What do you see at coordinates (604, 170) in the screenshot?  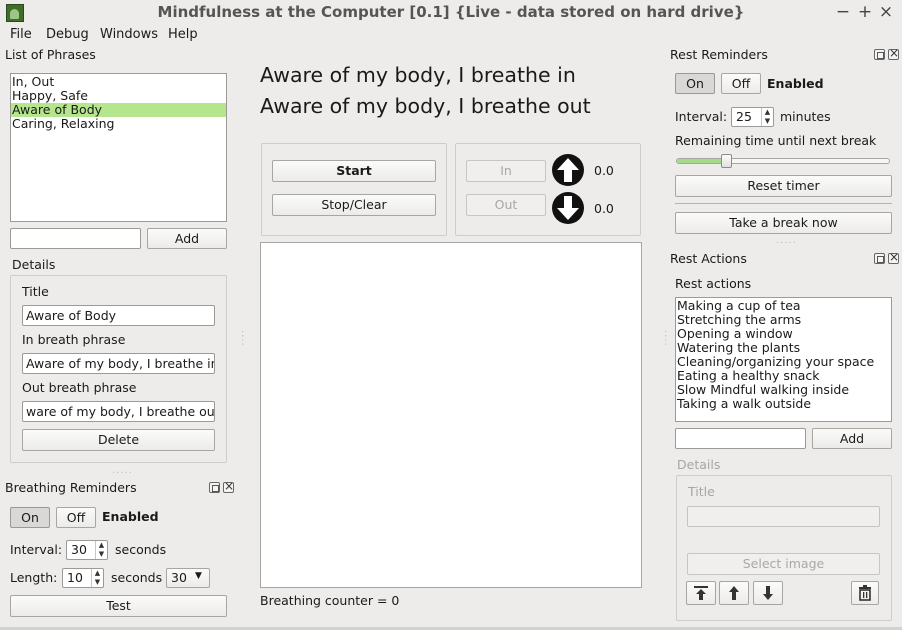 I see `in-breath-value: 0.0` at bounding box center [604, 170].